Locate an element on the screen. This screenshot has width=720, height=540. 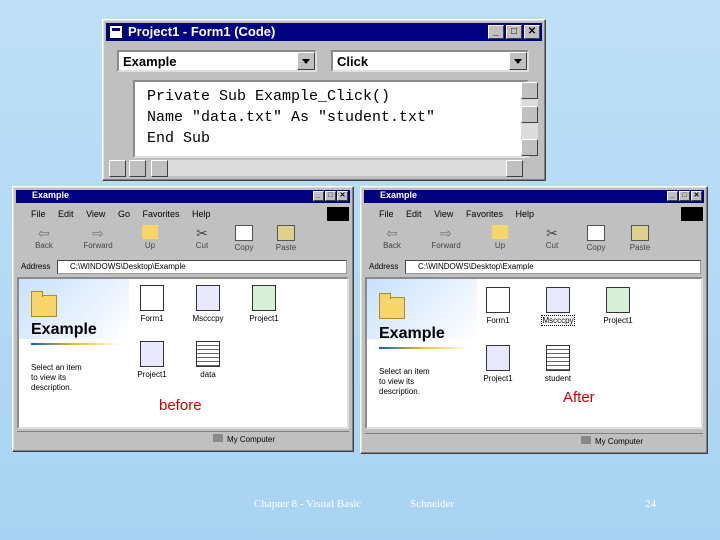
after-titlebar: Example _ □ ✕ is located at coordinates (534, 196).